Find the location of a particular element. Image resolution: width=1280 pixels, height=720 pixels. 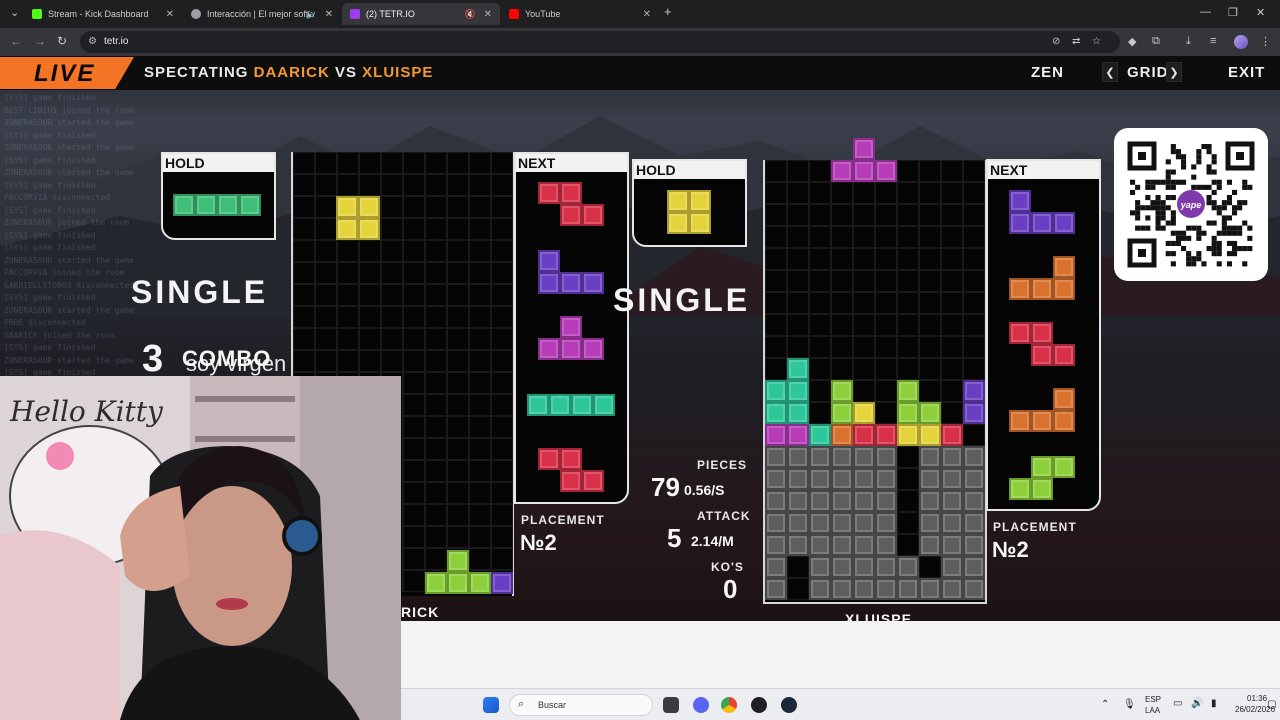

exit-button: EXIT is located at coordinates (1246, 72).